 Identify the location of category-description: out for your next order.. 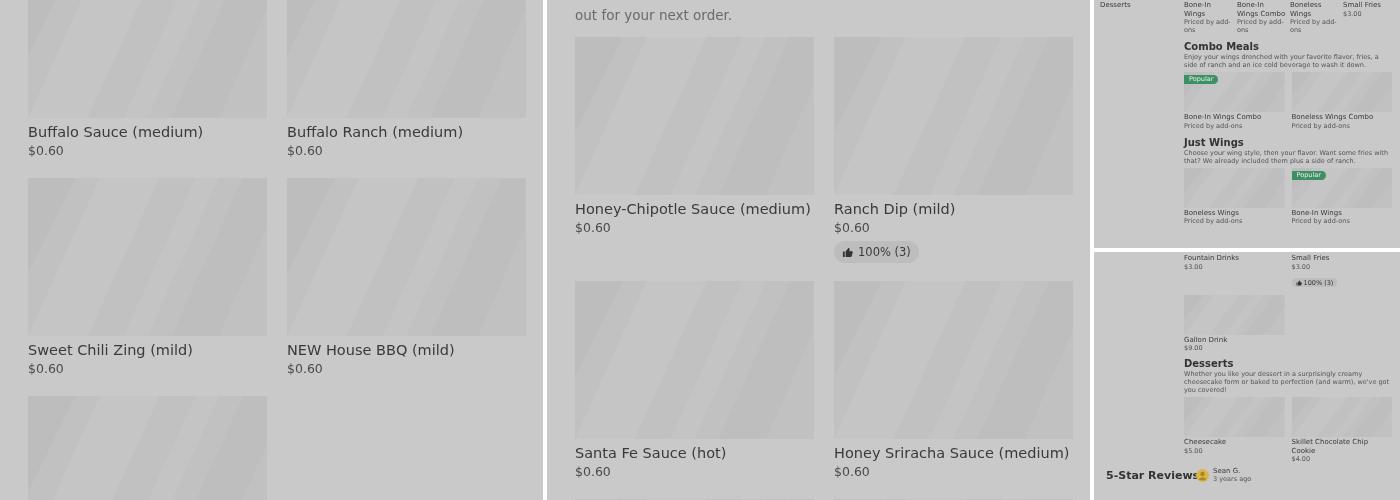
(654, 15).